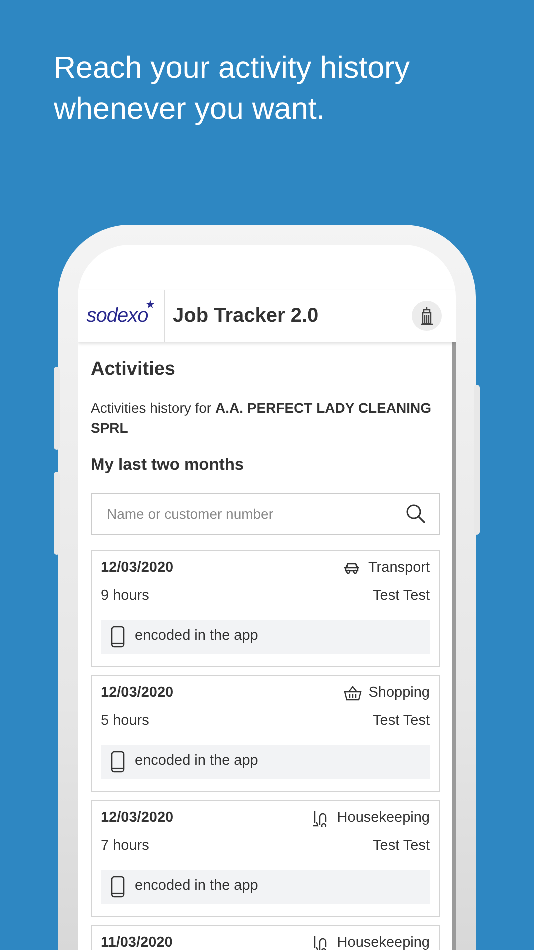  I want to click on logo: sodexo, so click(117, 316).